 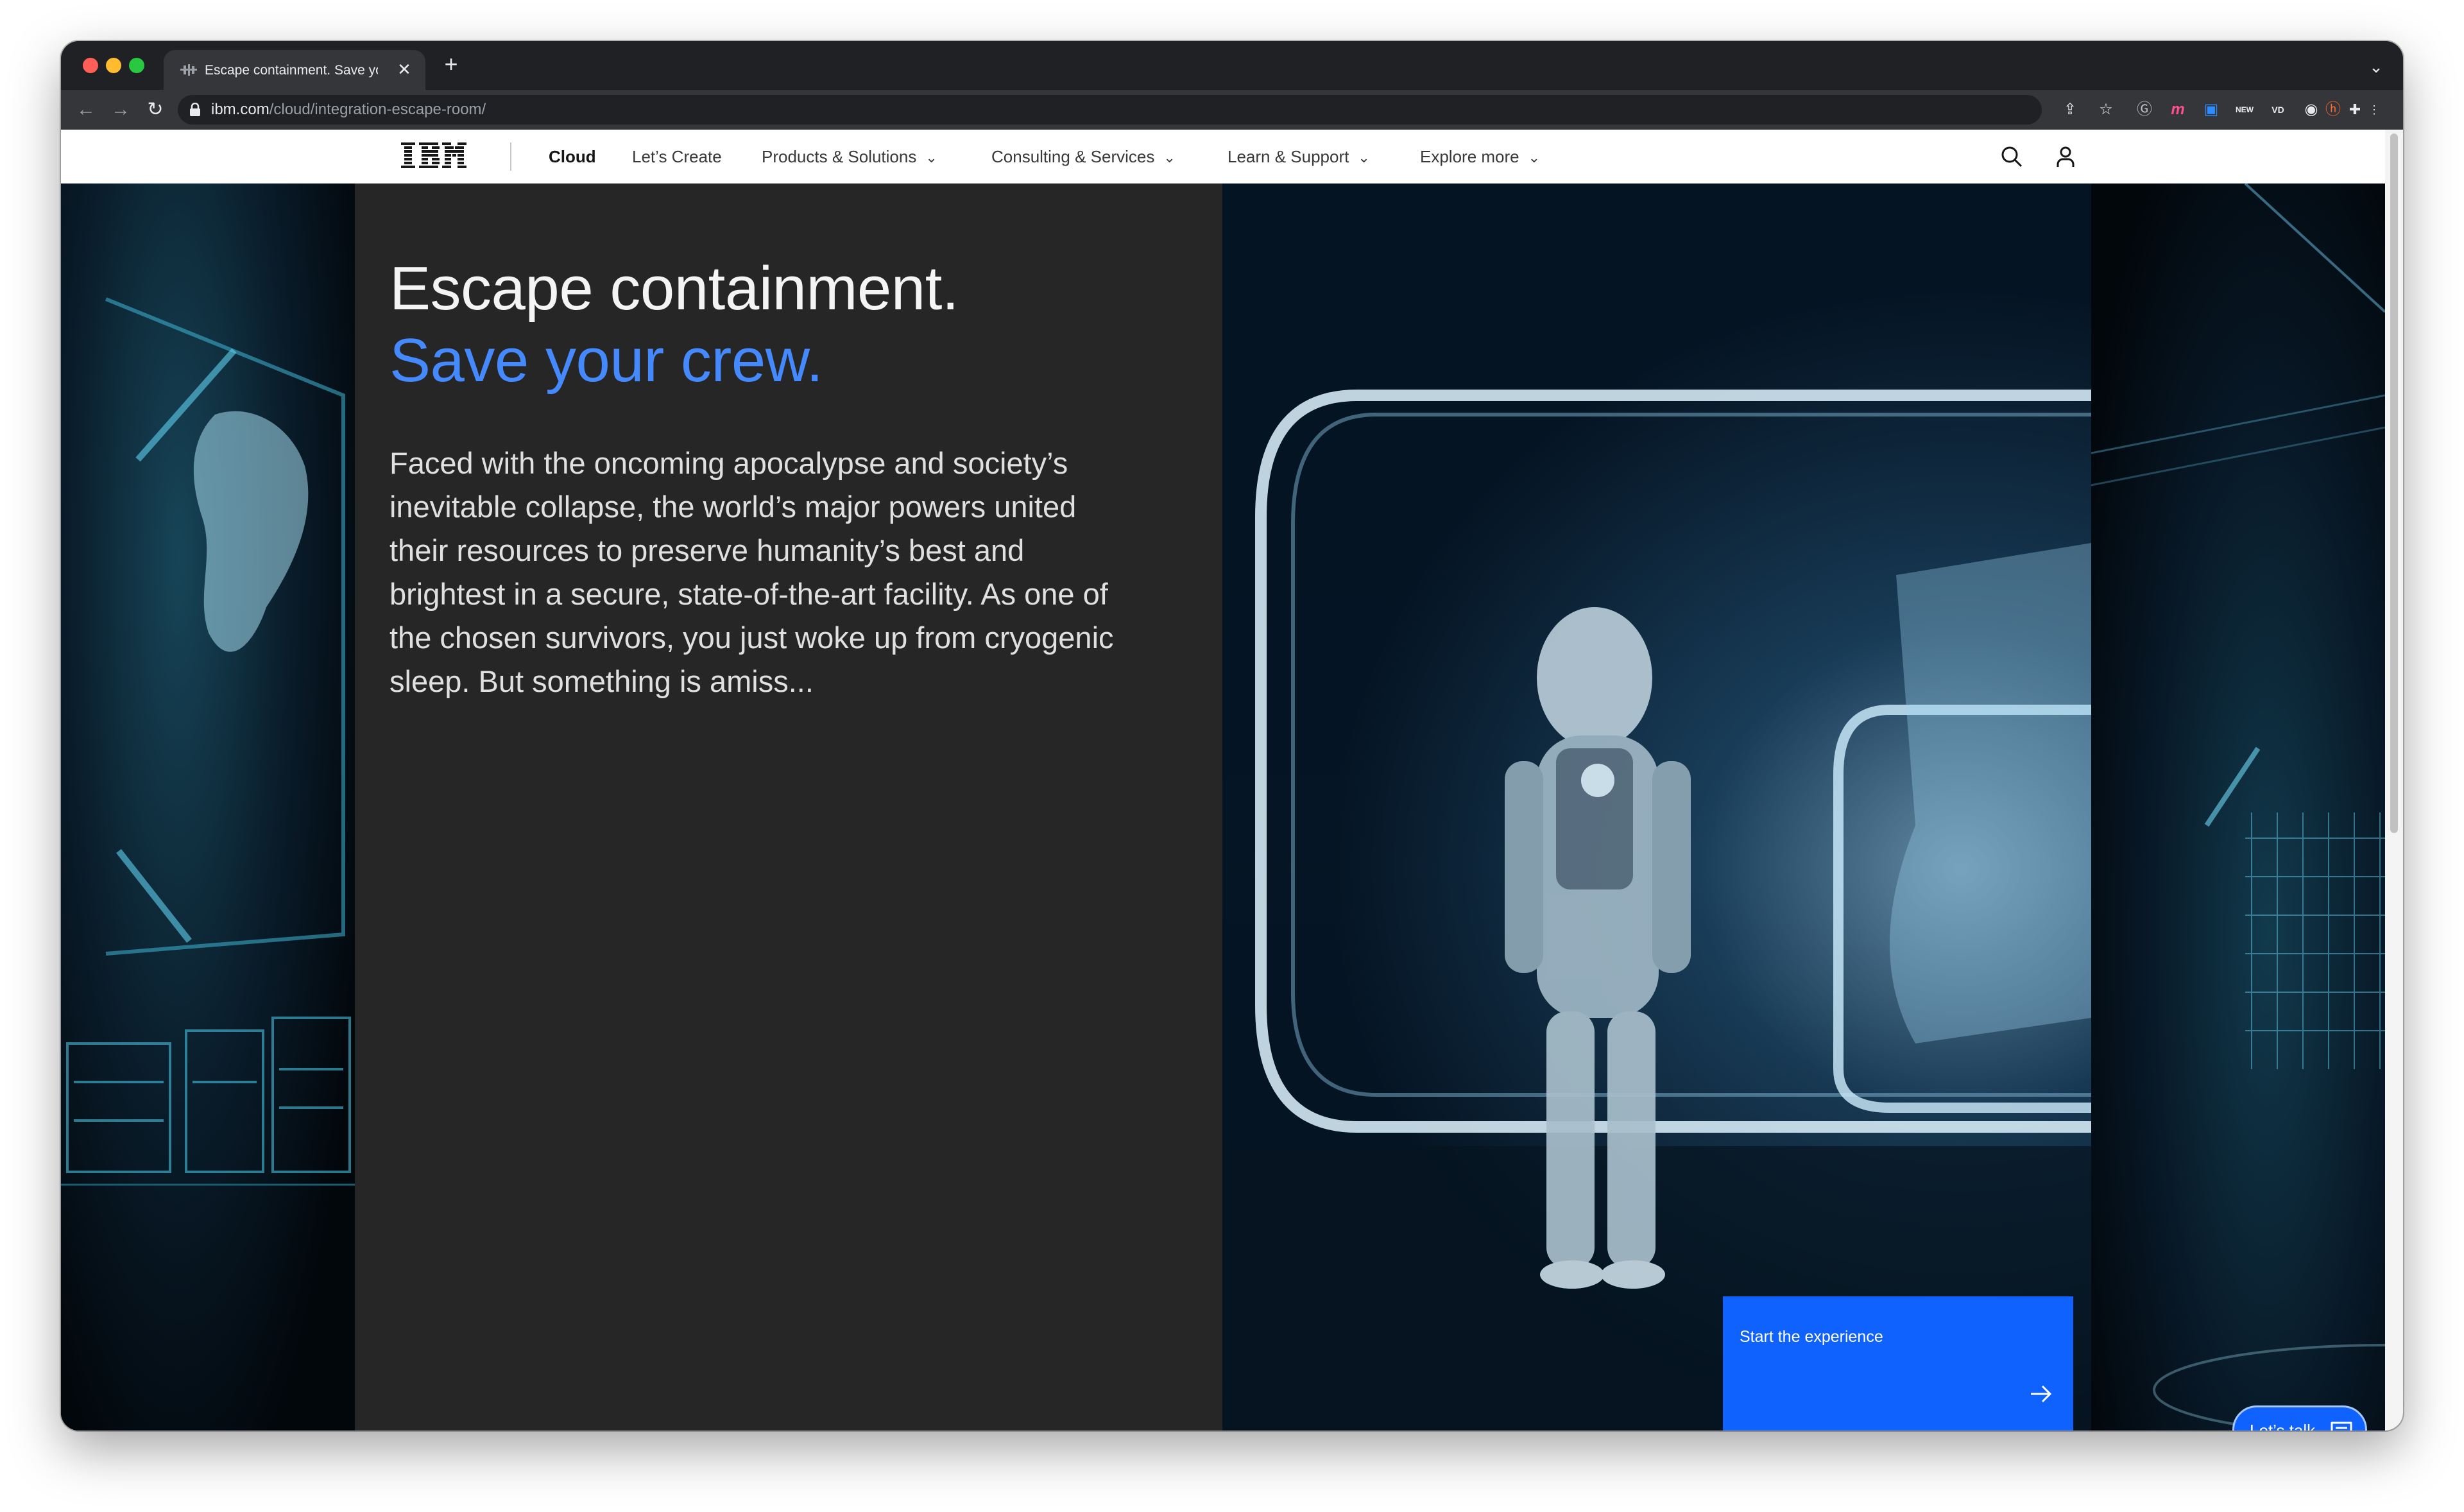 I want to click on hero-left-background-image, so click(x=208, y=807).